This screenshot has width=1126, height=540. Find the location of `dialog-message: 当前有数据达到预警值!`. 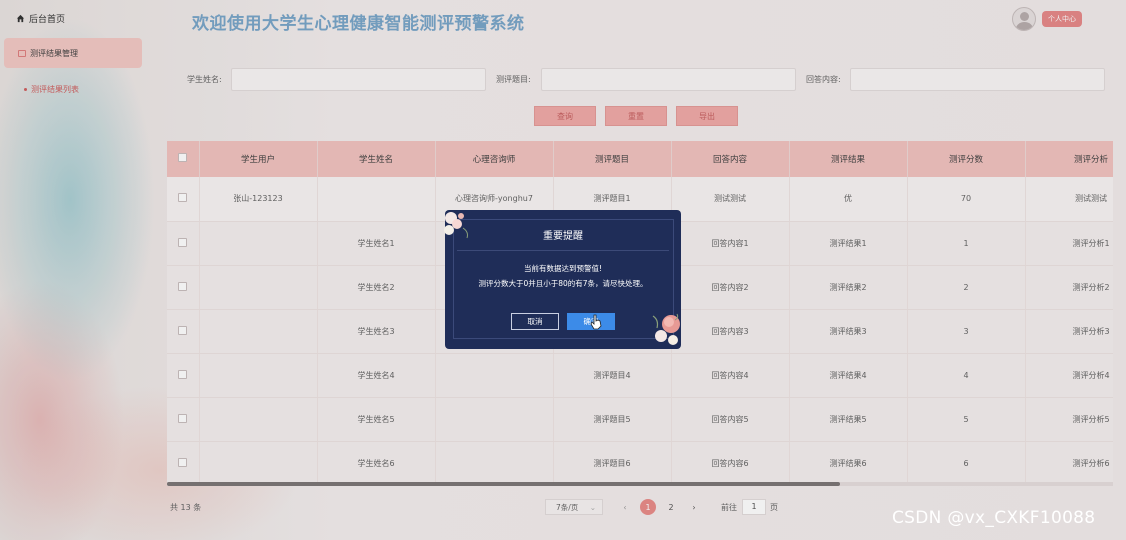

dialog-message: 当前有数据达到预警值! is located at coordinates (562, 268).